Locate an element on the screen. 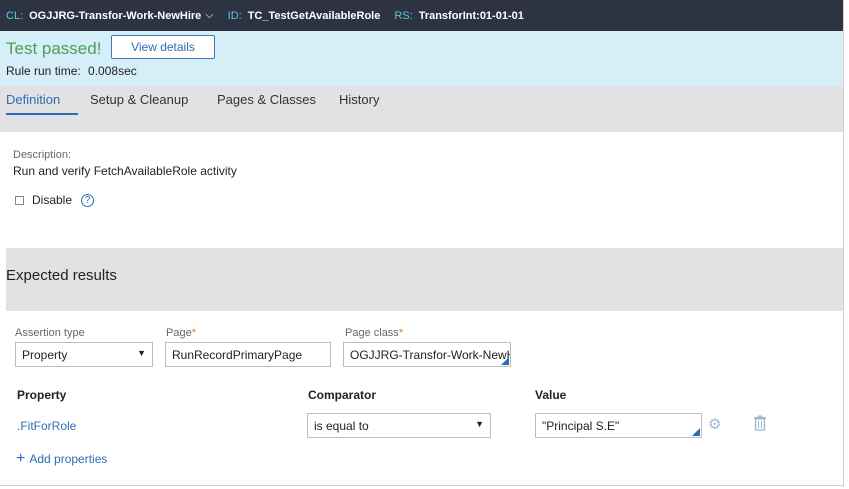 The height and width of the screenshot is (489, 849). value-input: "Principal S.E" is located at coordinates (618, 425).